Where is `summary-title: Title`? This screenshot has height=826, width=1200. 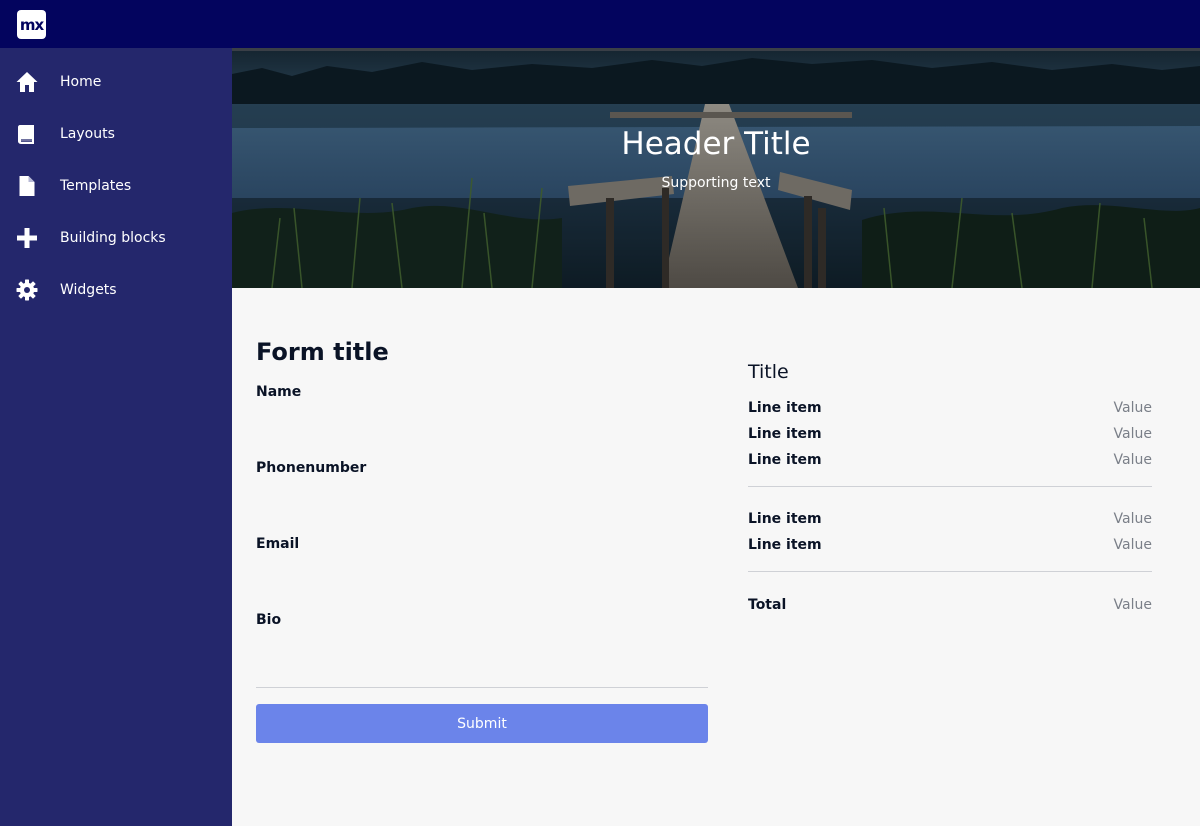
summary-title: Title is located at coordinates (768, 372).